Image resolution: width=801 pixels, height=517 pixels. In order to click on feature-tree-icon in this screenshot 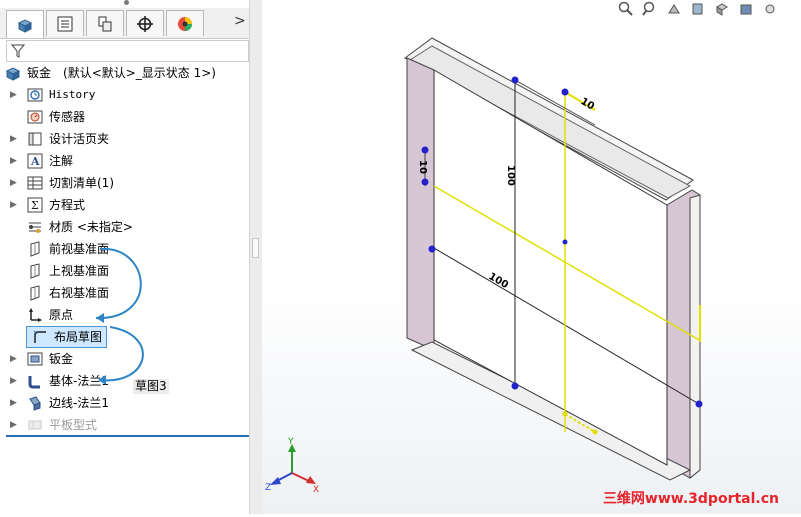, I will do `click(25, 25)`.